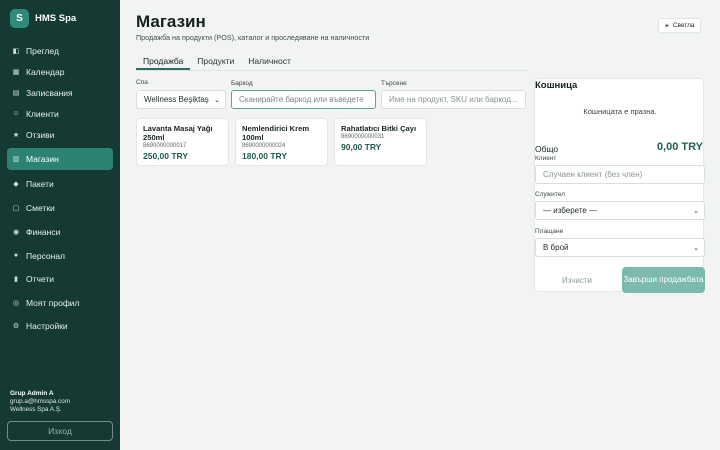 The width and height of the screenshot is (720, 450). I want to click on barcode-placeholder: Сканирайте баркод или въведете, so click(301, 99).